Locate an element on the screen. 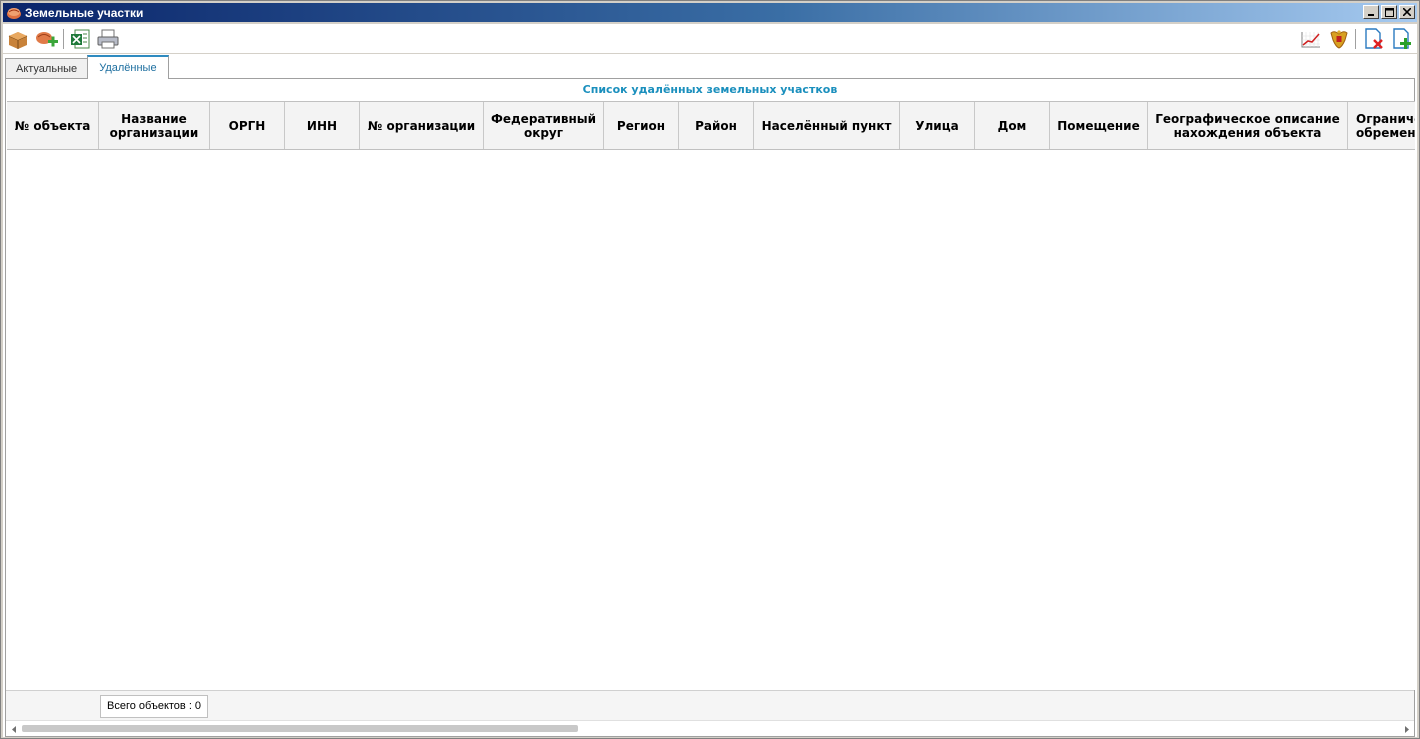 This screenshot has height=739, width=1420. print-icon is located at coordinates (108, 39).